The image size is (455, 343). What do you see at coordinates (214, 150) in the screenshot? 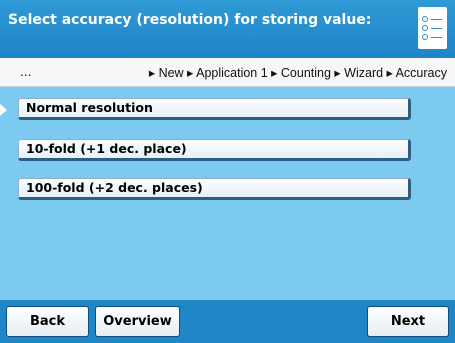
I see `option-10-fold: 10-fold (+1 dec. place)` at bounding box center [214, 150].